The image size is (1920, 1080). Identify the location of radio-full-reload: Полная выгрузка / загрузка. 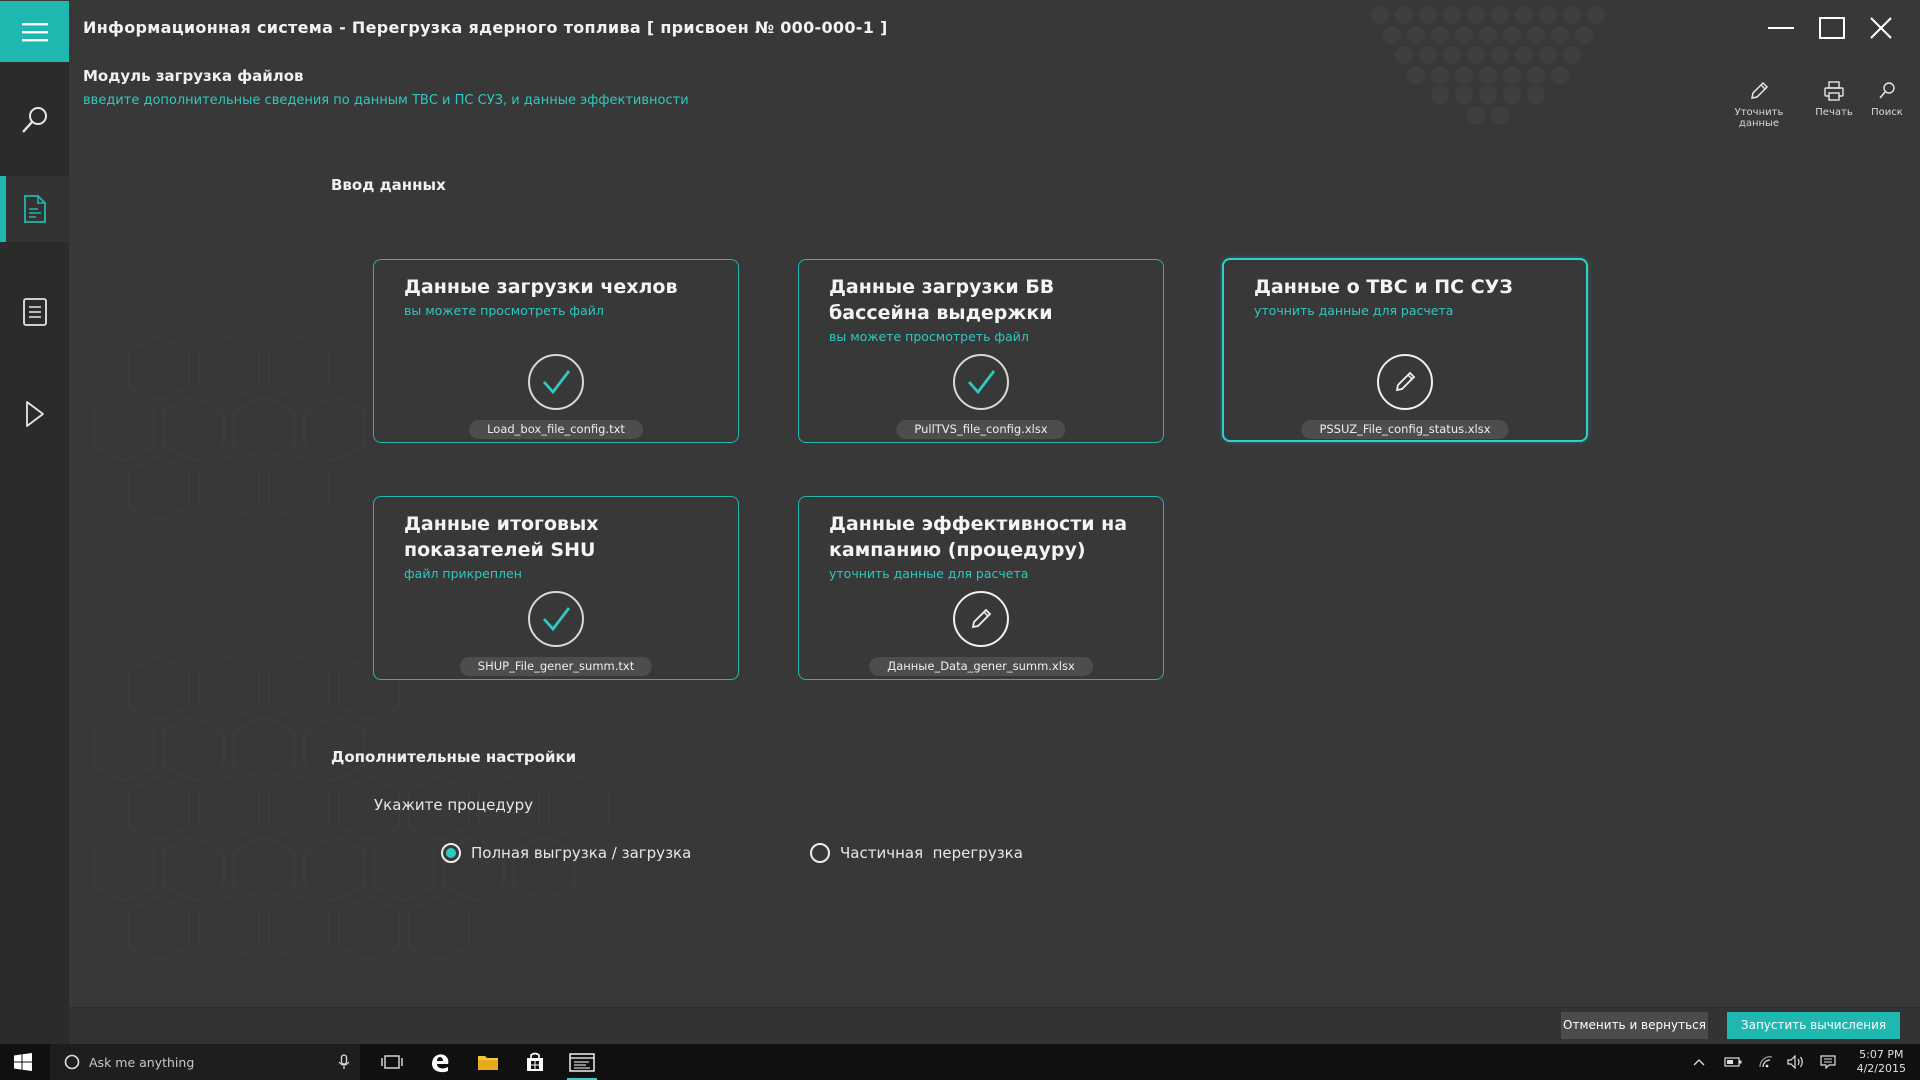
(566, 853).